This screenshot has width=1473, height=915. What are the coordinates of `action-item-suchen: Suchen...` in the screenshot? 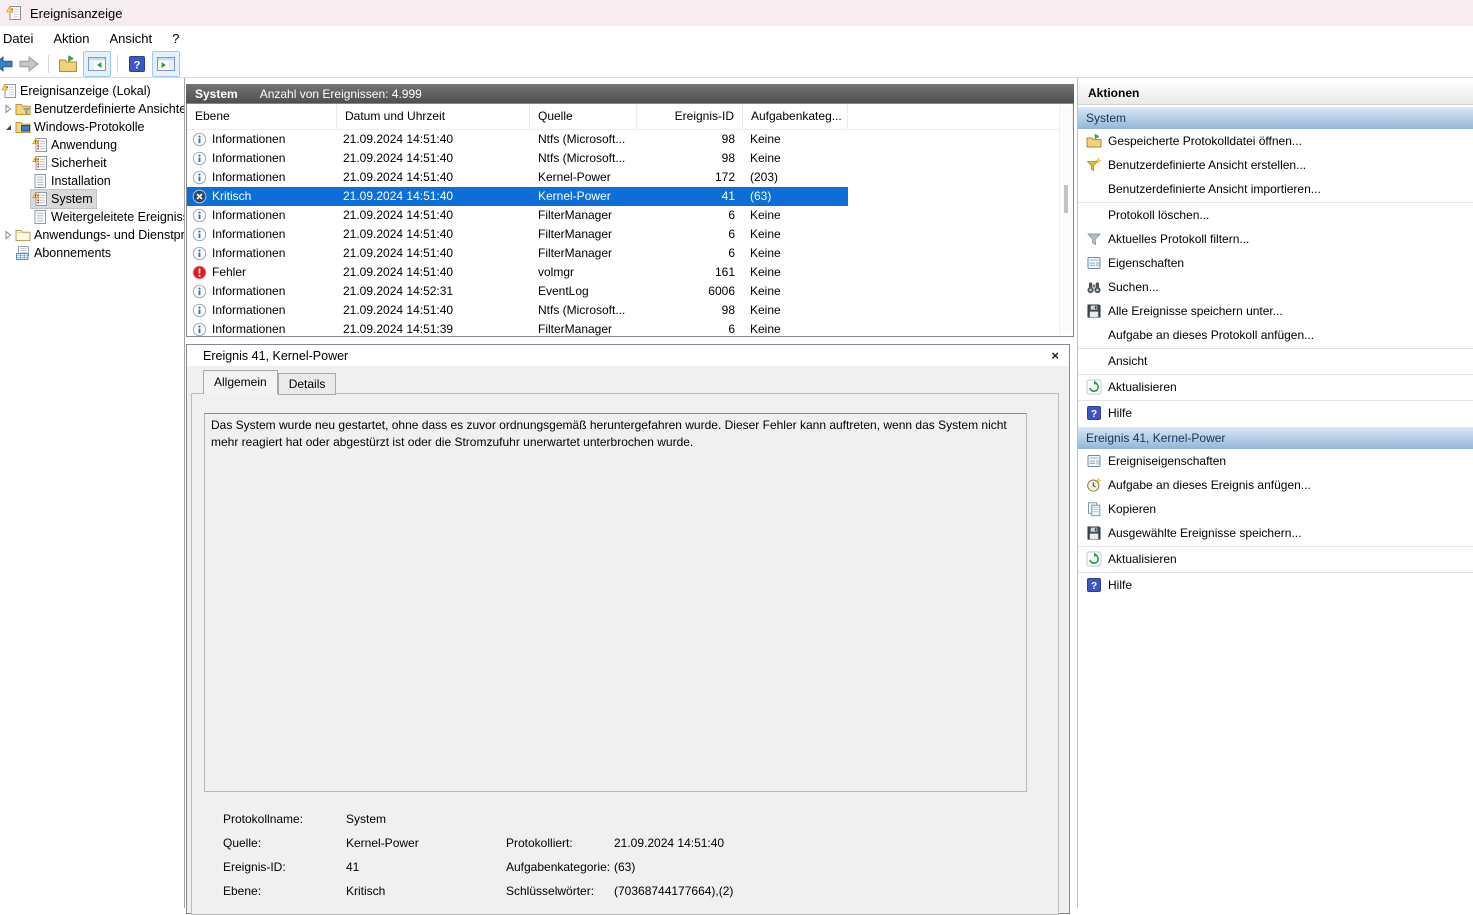 It's located at (1275, 287).